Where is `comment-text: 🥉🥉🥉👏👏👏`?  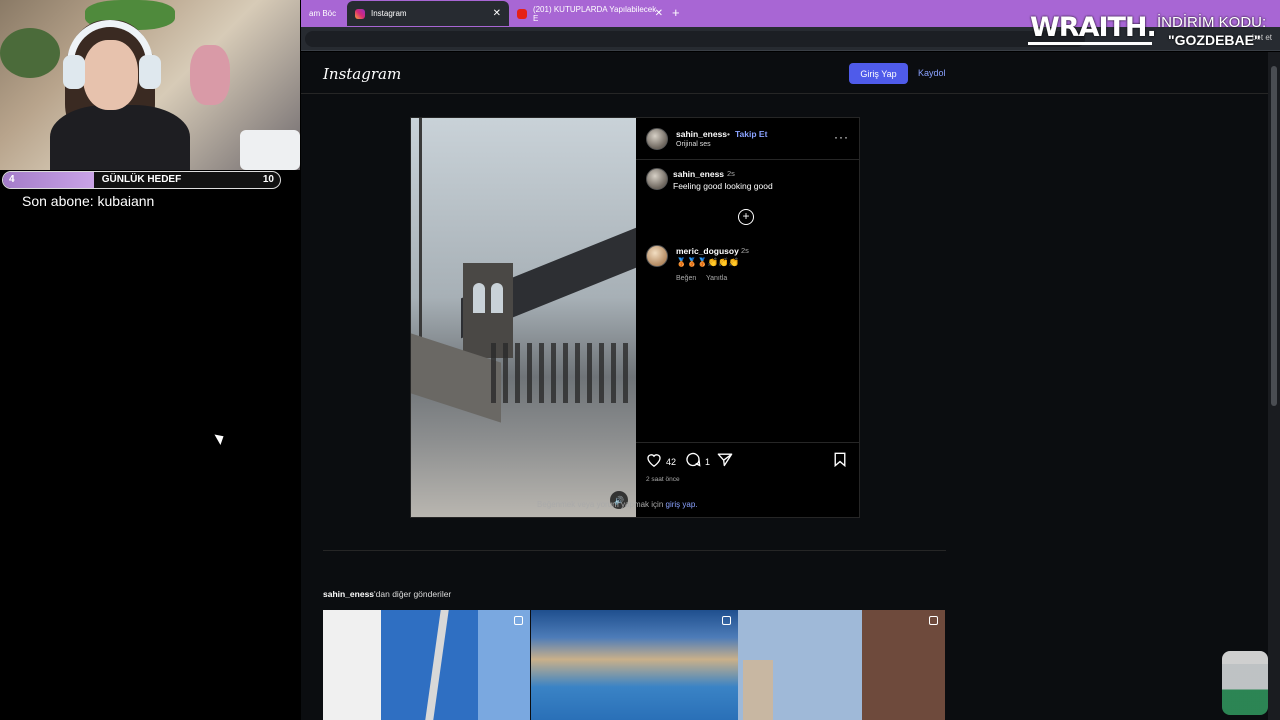 comment-text: 🥉🥉🥉👏👏👏 is located at coordinates (708, 262).